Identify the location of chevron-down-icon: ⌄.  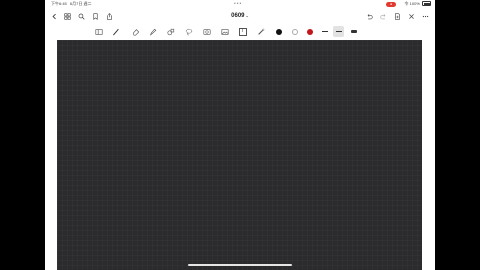
(247, 15).